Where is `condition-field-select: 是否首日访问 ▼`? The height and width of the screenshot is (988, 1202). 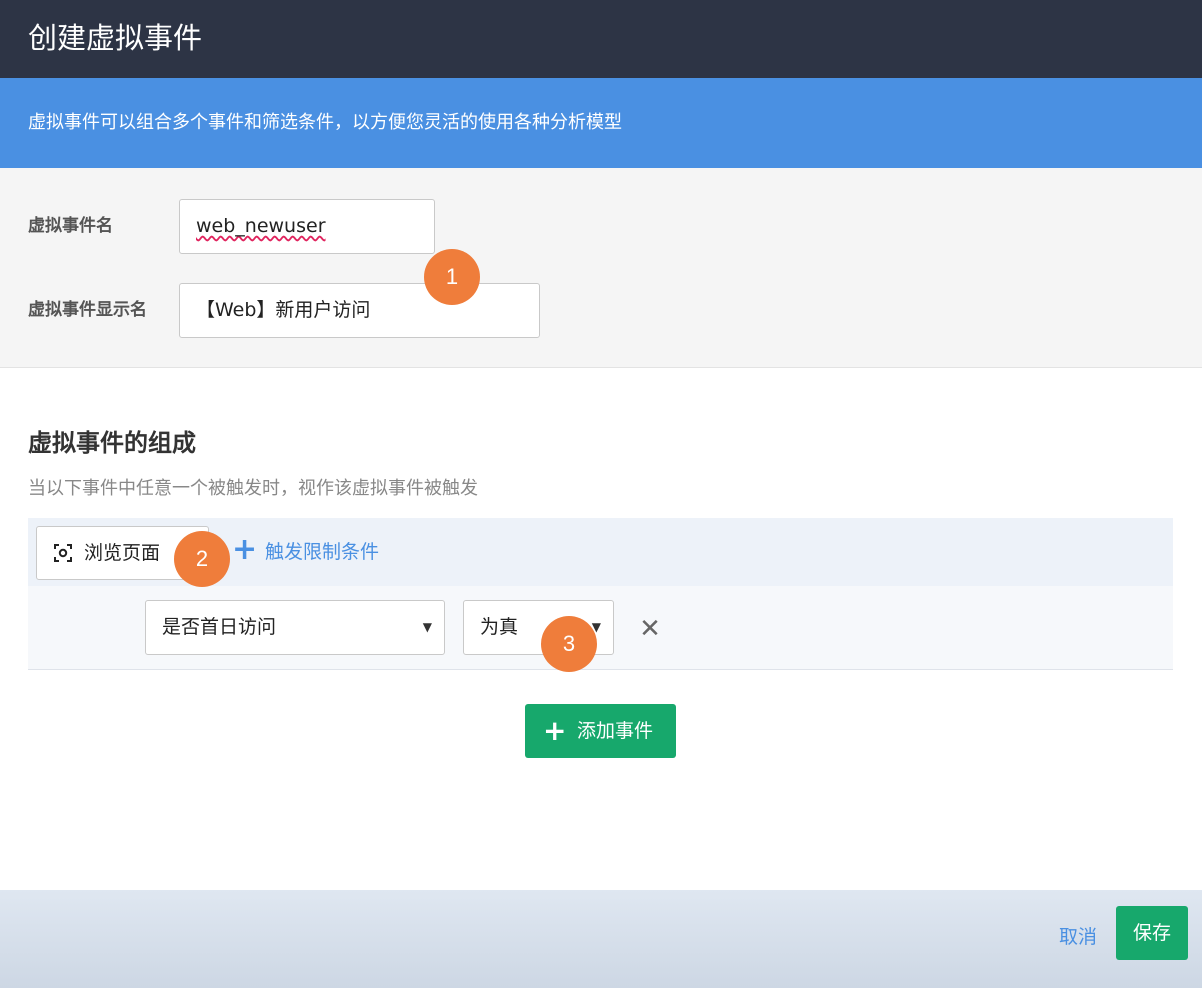
condition-field-select: 是否首日访问 ▼ is located at coordinates (295, 627).